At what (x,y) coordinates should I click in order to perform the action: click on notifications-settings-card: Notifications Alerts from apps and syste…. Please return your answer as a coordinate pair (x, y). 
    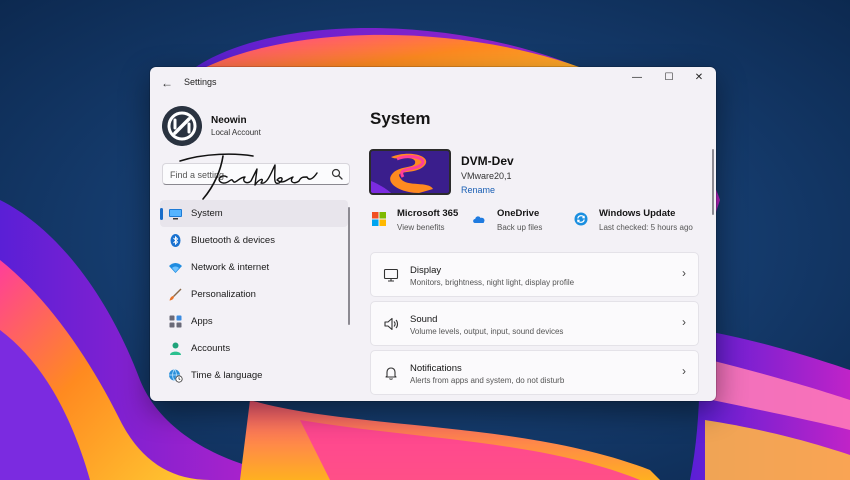
    Looking at the image, I should click on (534, 372).